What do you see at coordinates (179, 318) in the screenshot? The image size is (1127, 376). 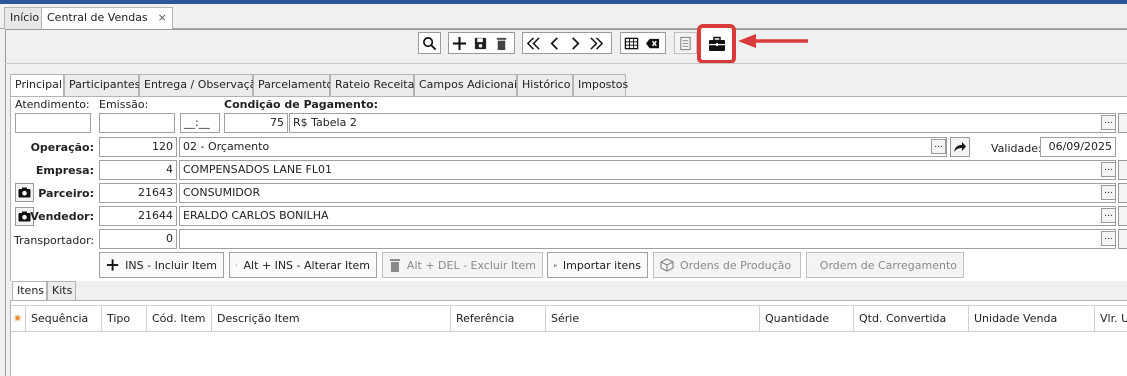 I see `column-header-cod-item: Cód. Item` at bounding box center [179, 318].